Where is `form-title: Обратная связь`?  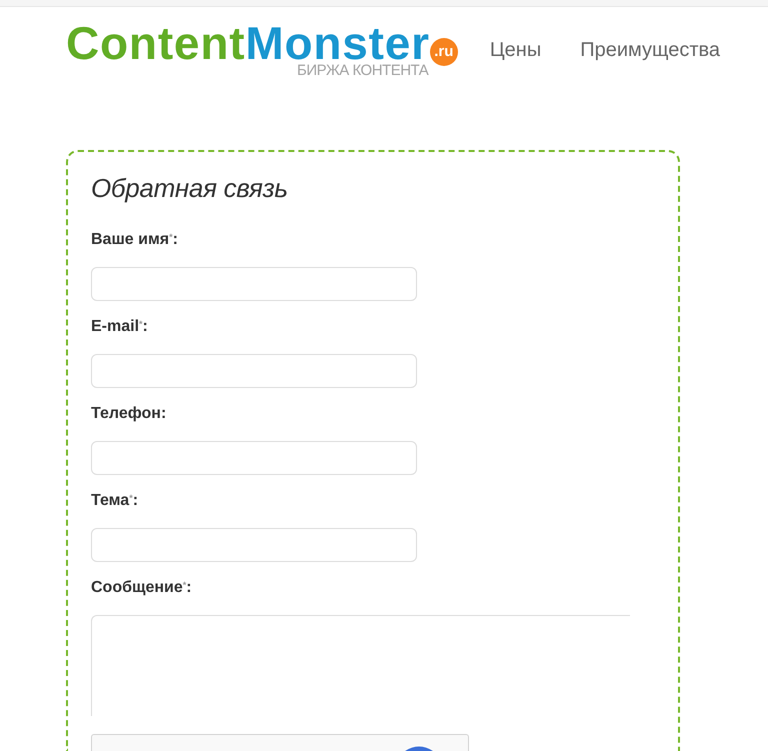
form-title: Обратная связь is located at coordinates (189, 188).